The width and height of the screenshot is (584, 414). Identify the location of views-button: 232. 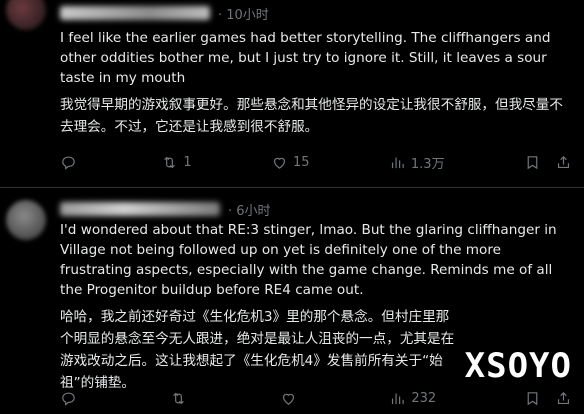
(412, 398).